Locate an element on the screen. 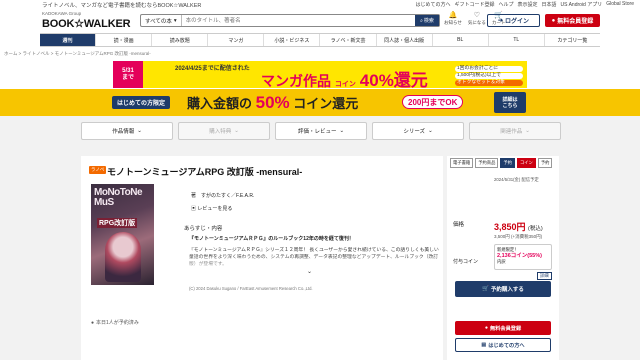 The height and width of the screenshot is (360, 640). campaign-coin-word: コイン is located at coordinates (345, 84).